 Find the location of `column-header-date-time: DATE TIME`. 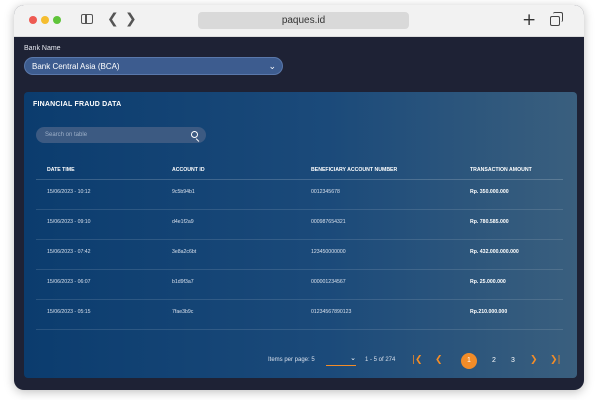

column-header-date-time: DATE TIME is located at coordinates (61, 170).